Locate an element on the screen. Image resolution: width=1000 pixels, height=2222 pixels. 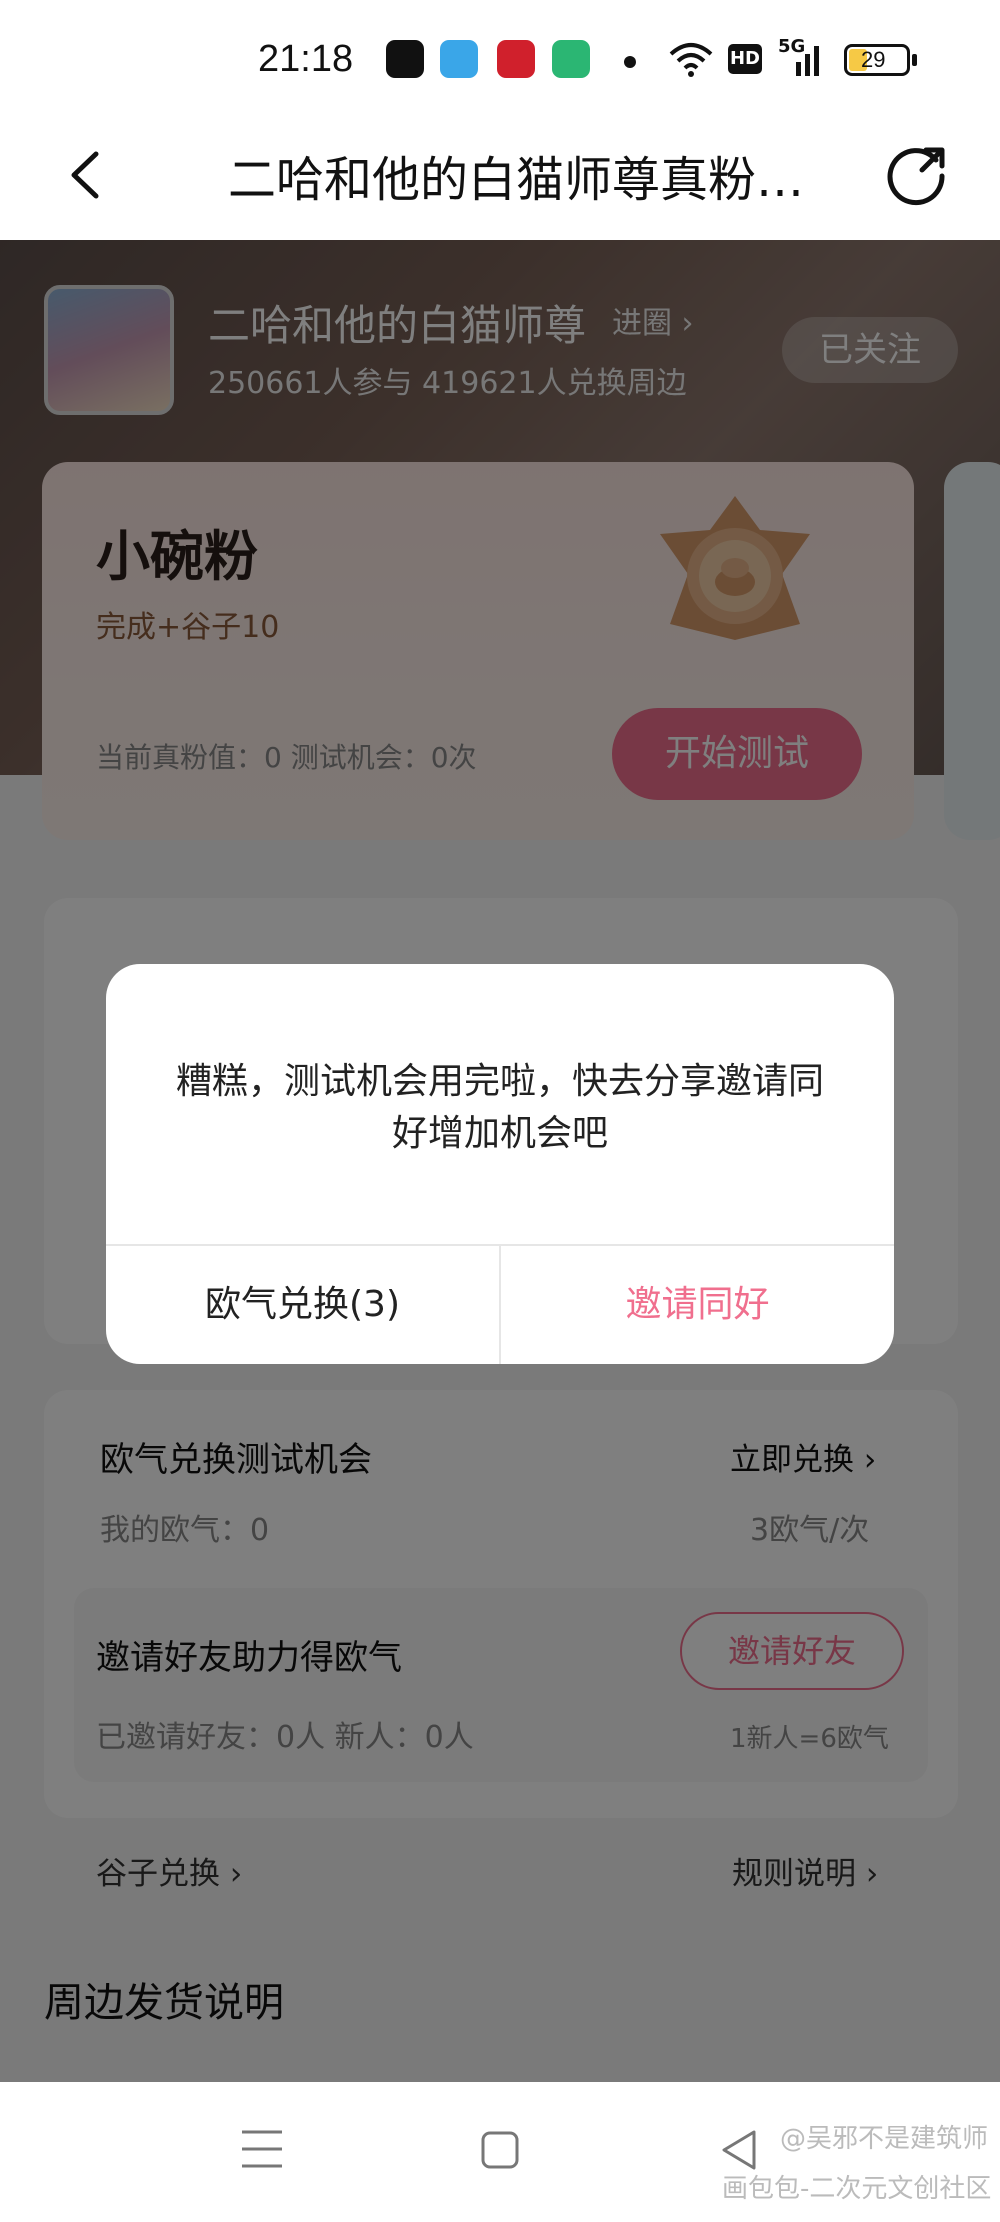
battery-level: 29 is located at coordinates (873, 59).